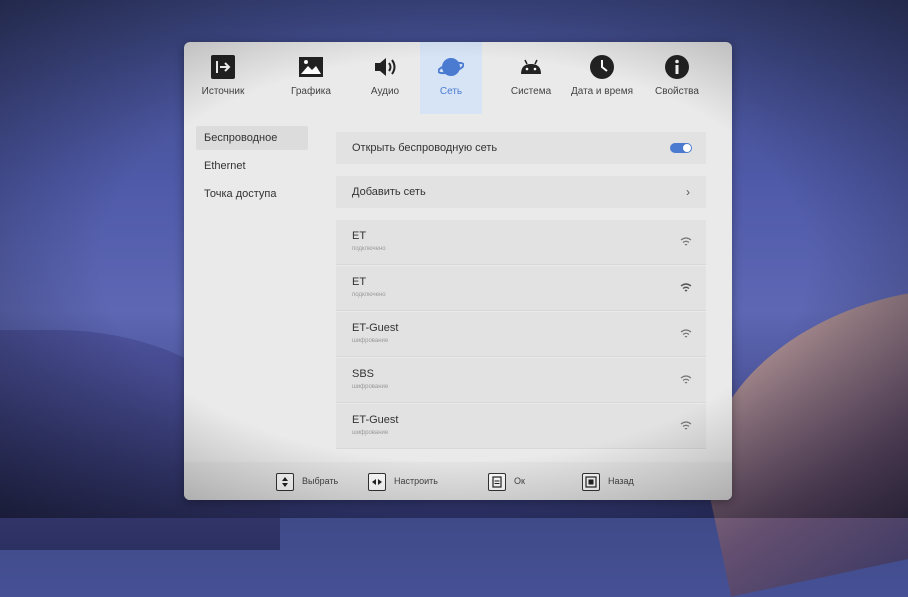 This screenshot has width=908, height=597. What do you see at coordinates (425, 148) in the screenshot?
I see `open-wireless-label: Открыть беспроводную сеть` at bounding box center [425, 148].